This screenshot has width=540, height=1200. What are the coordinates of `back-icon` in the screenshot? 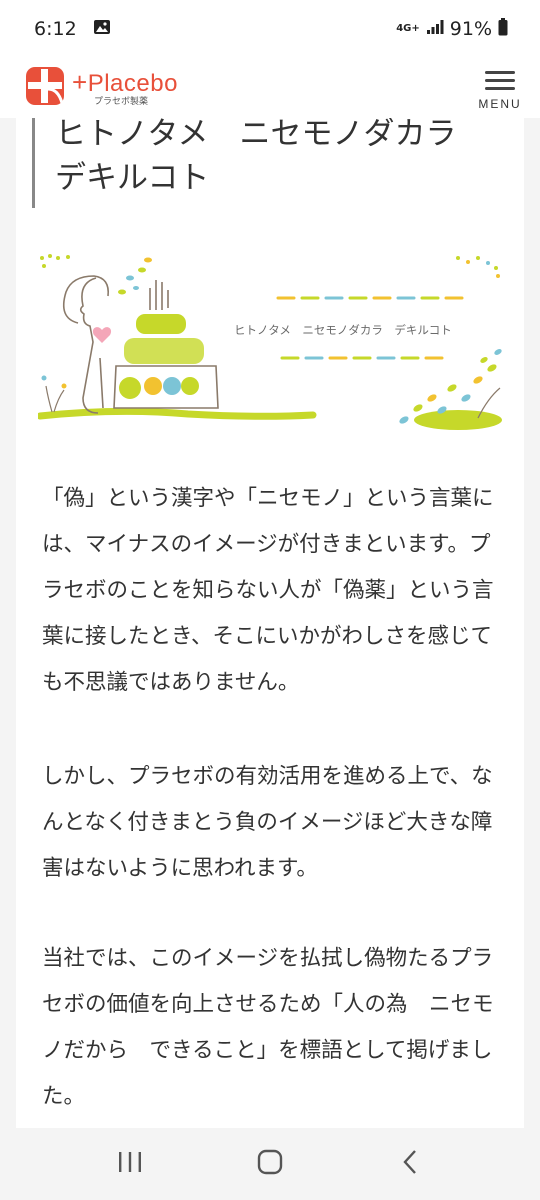 It's located at (410, 1164).